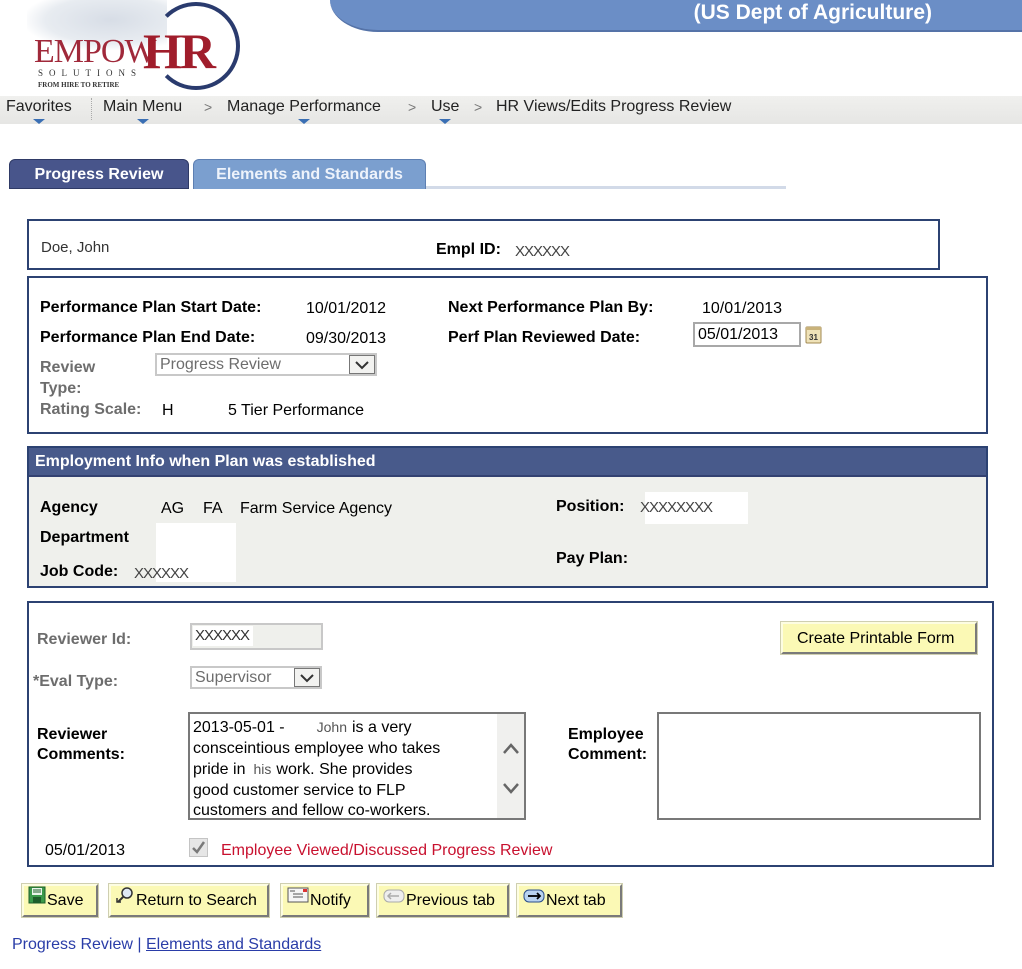  What do you see at coordinates (296, 410) in the screenshot?
I see `rating-scale-description: 5 Tier Performance` at bounding box center [296, 410].